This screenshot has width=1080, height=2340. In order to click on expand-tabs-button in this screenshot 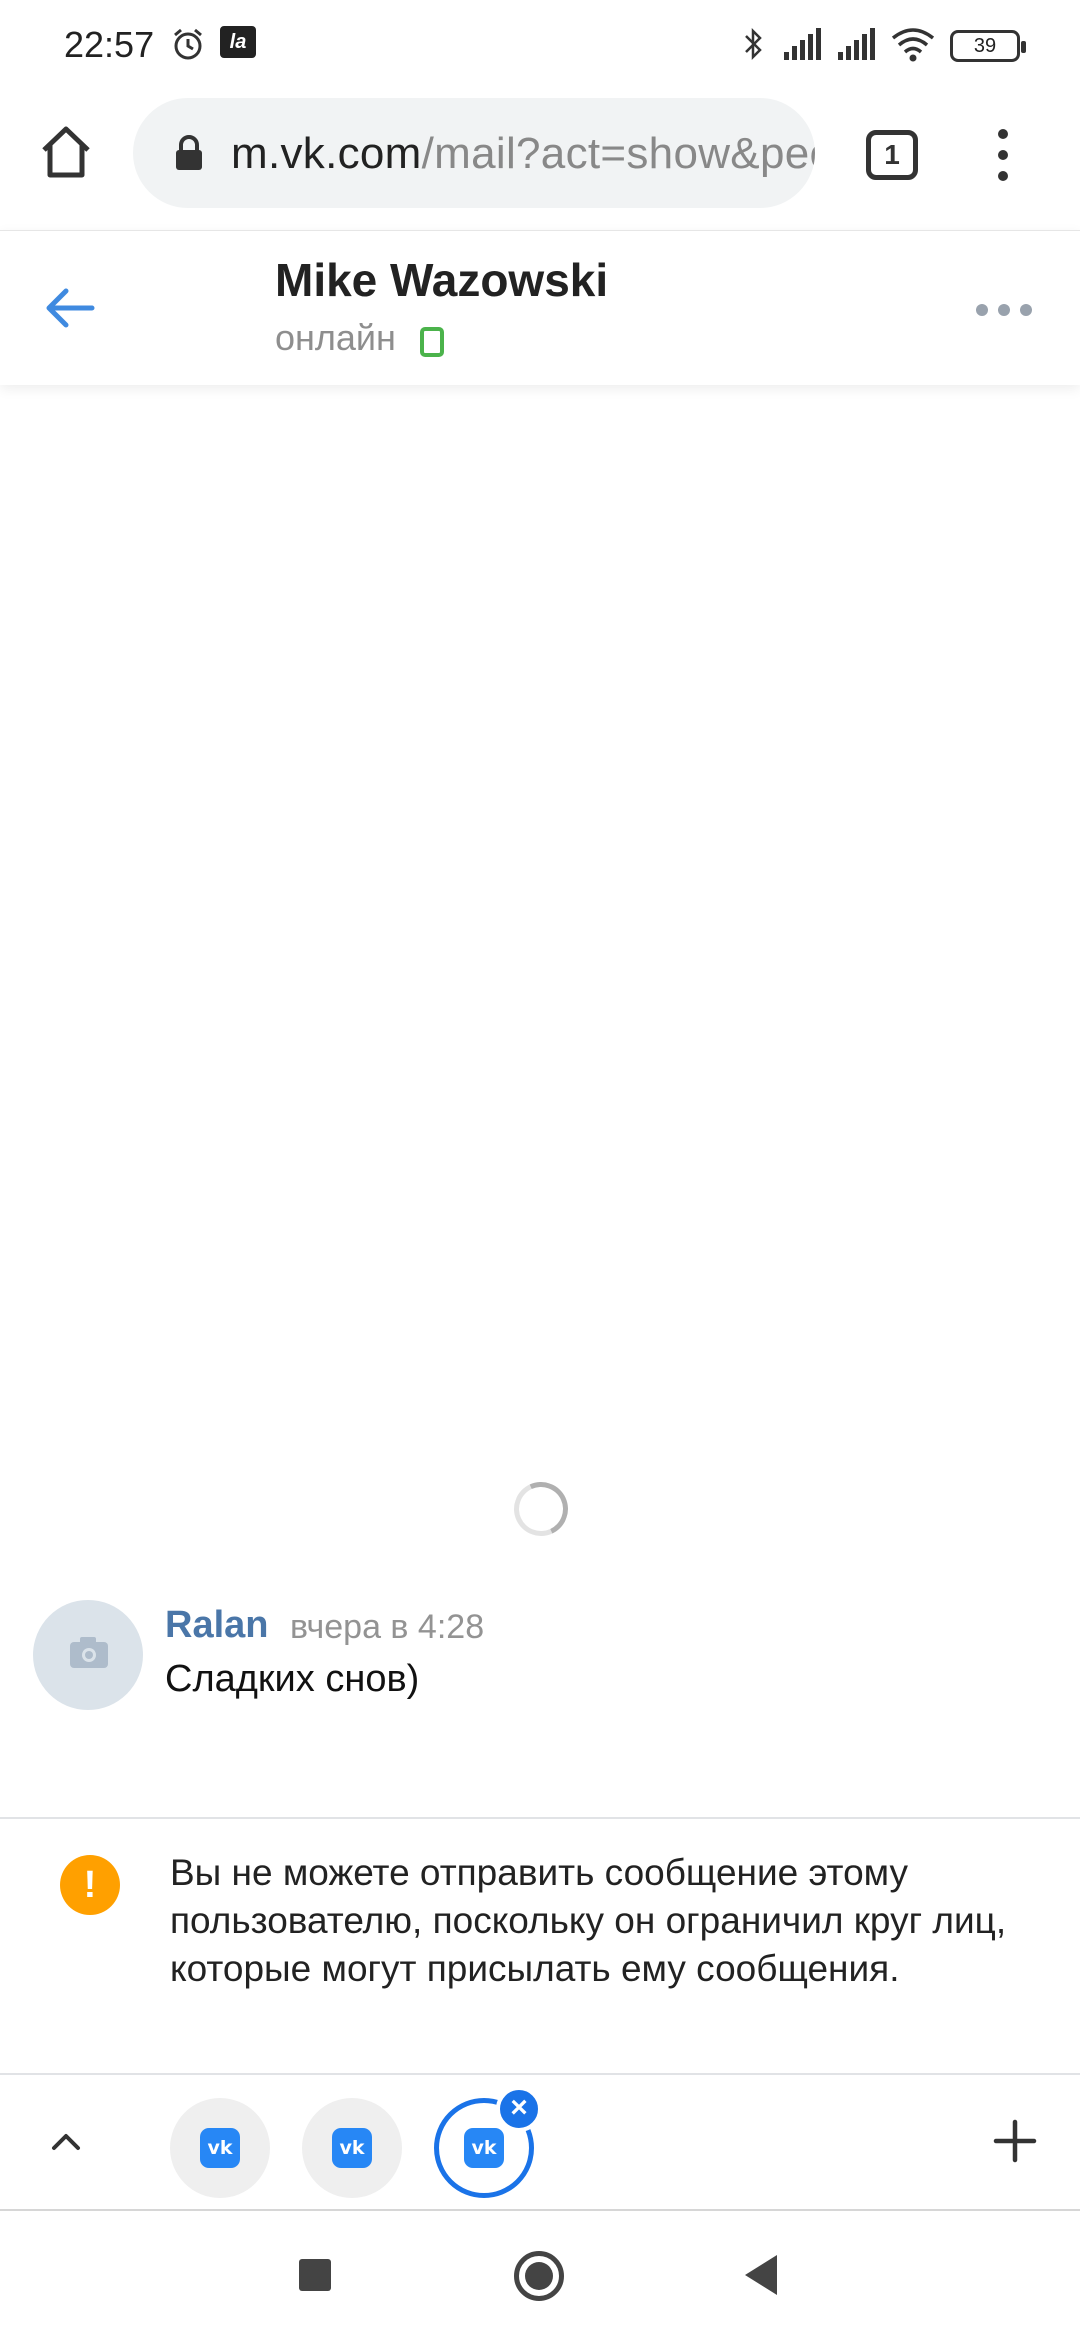, I will do `click(66, 2141)`.